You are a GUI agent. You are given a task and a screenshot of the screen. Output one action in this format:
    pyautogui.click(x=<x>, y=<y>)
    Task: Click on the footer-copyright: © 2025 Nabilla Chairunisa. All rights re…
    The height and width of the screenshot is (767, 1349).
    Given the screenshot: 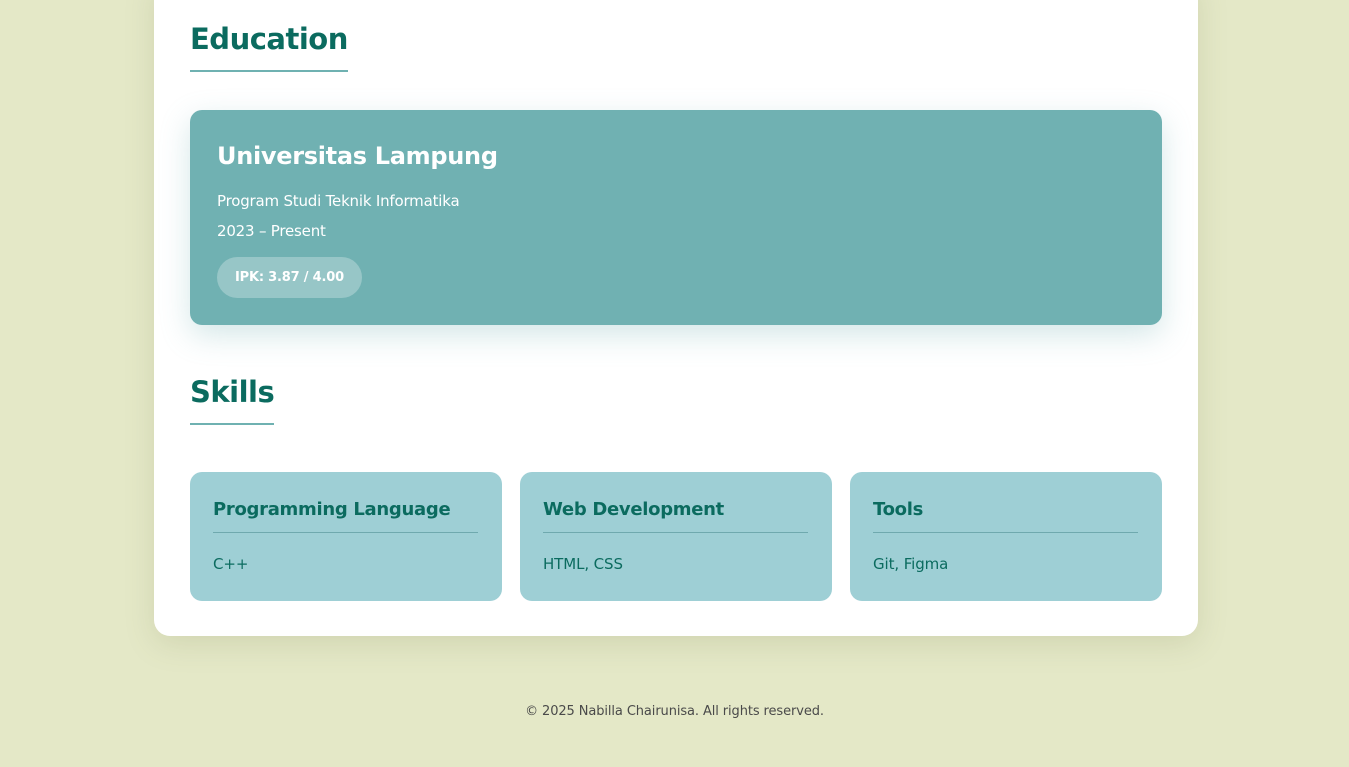 What is the action you would take?
    pyautogui.click(x=674, y=711)
    